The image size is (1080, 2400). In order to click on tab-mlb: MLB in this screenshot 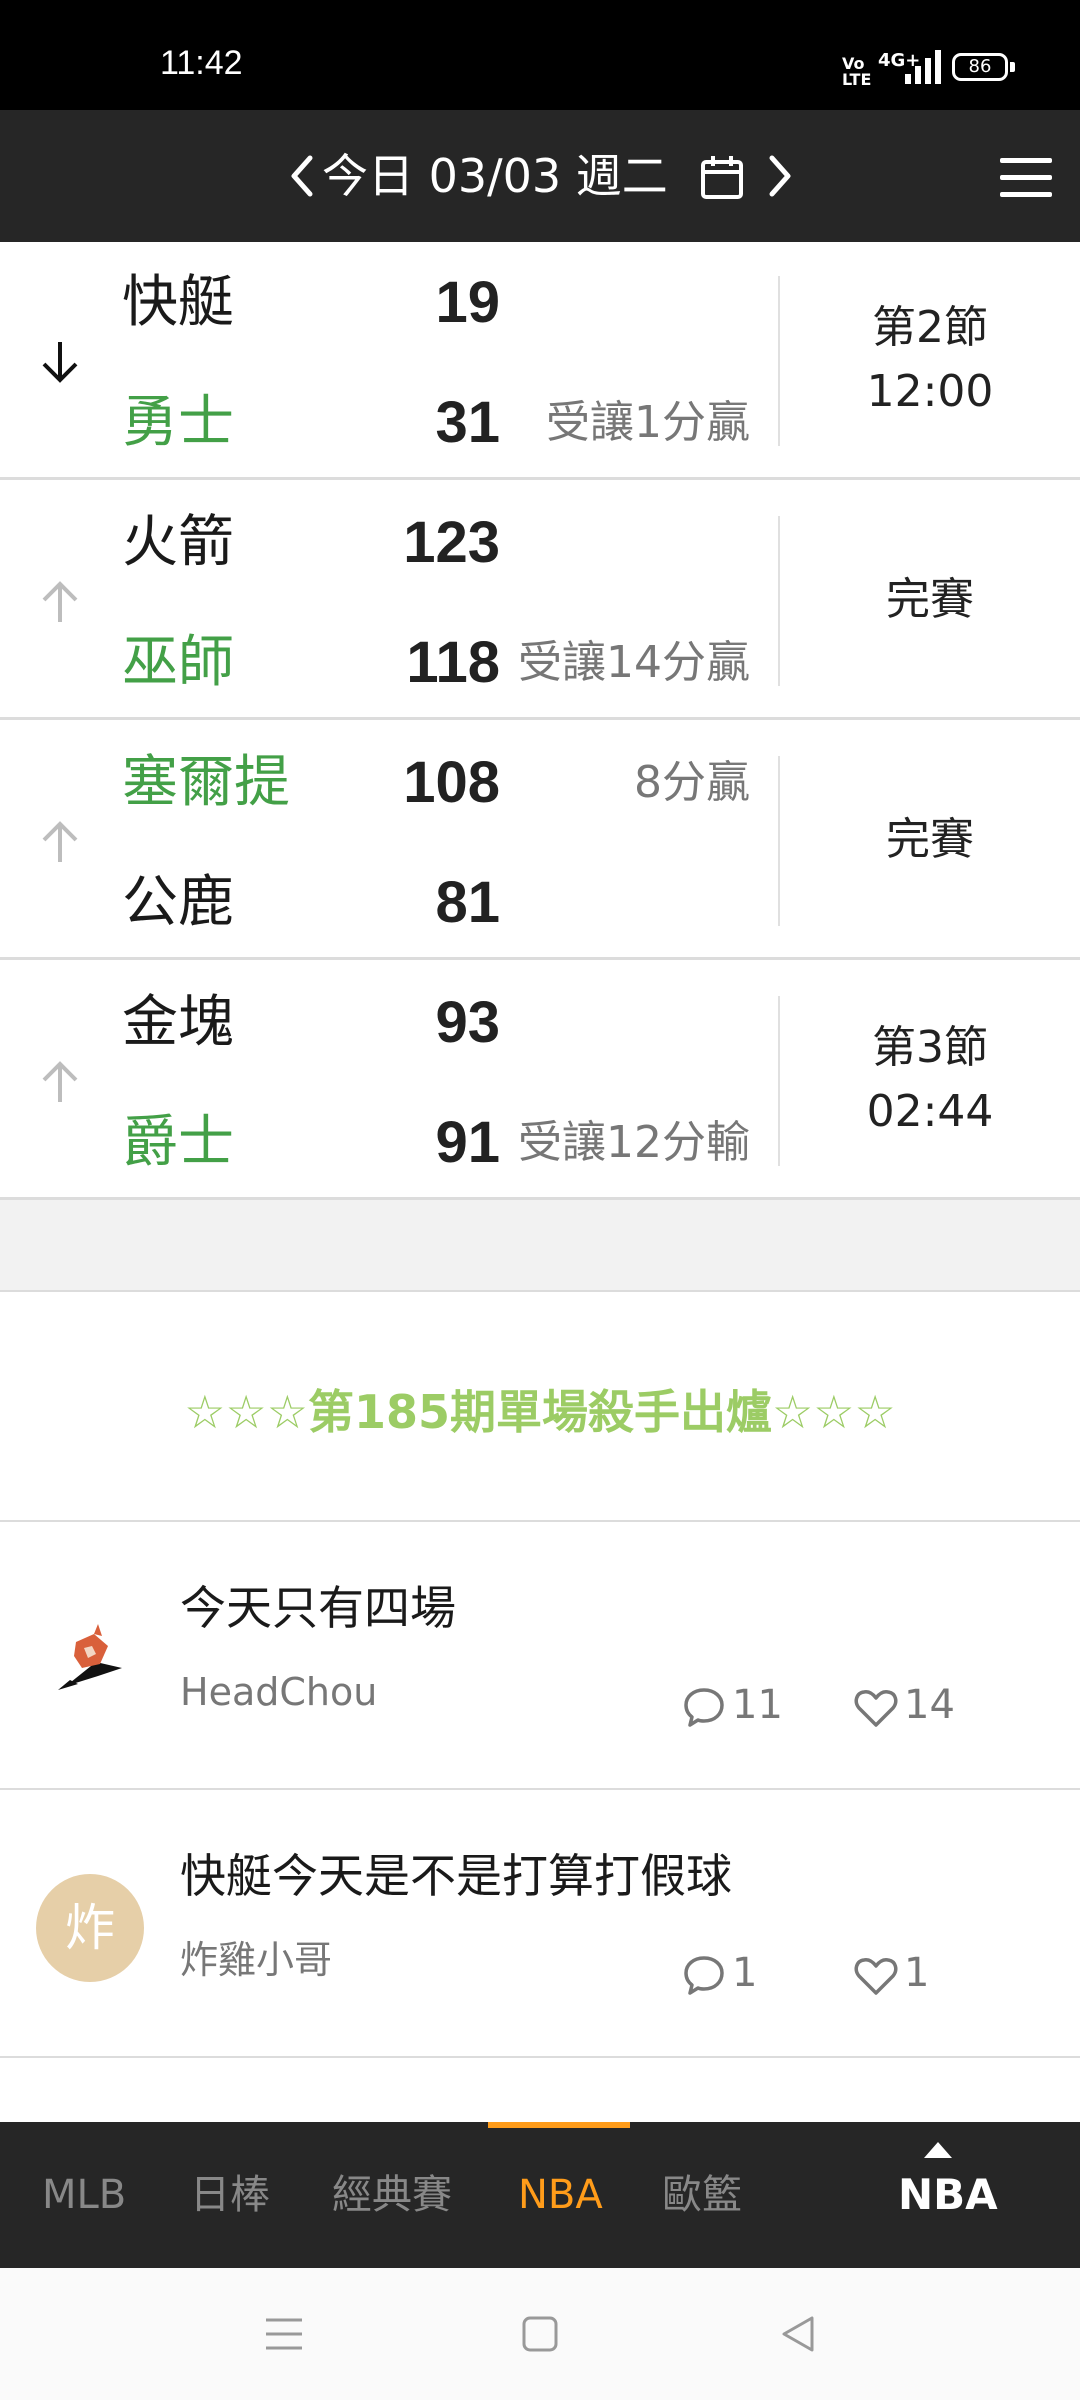, I will do `click(84, 2195)`.